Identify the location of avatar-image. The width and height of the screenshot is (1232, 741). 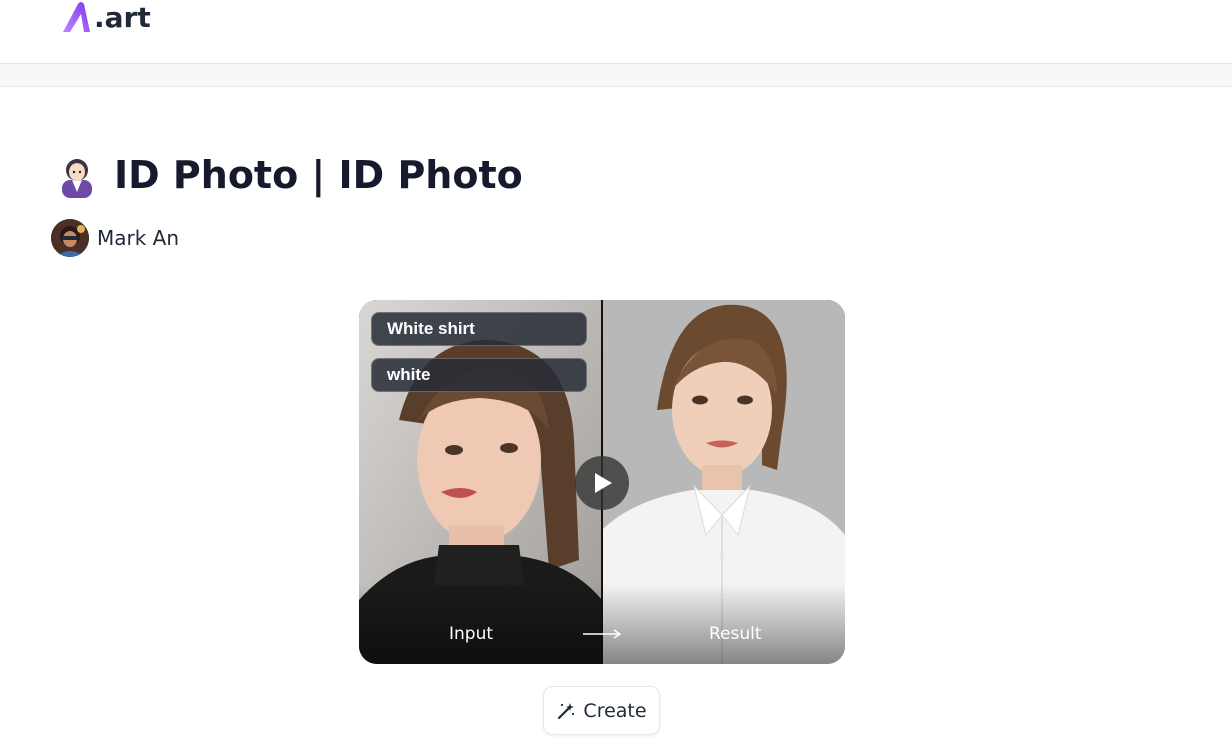
(70, 238).